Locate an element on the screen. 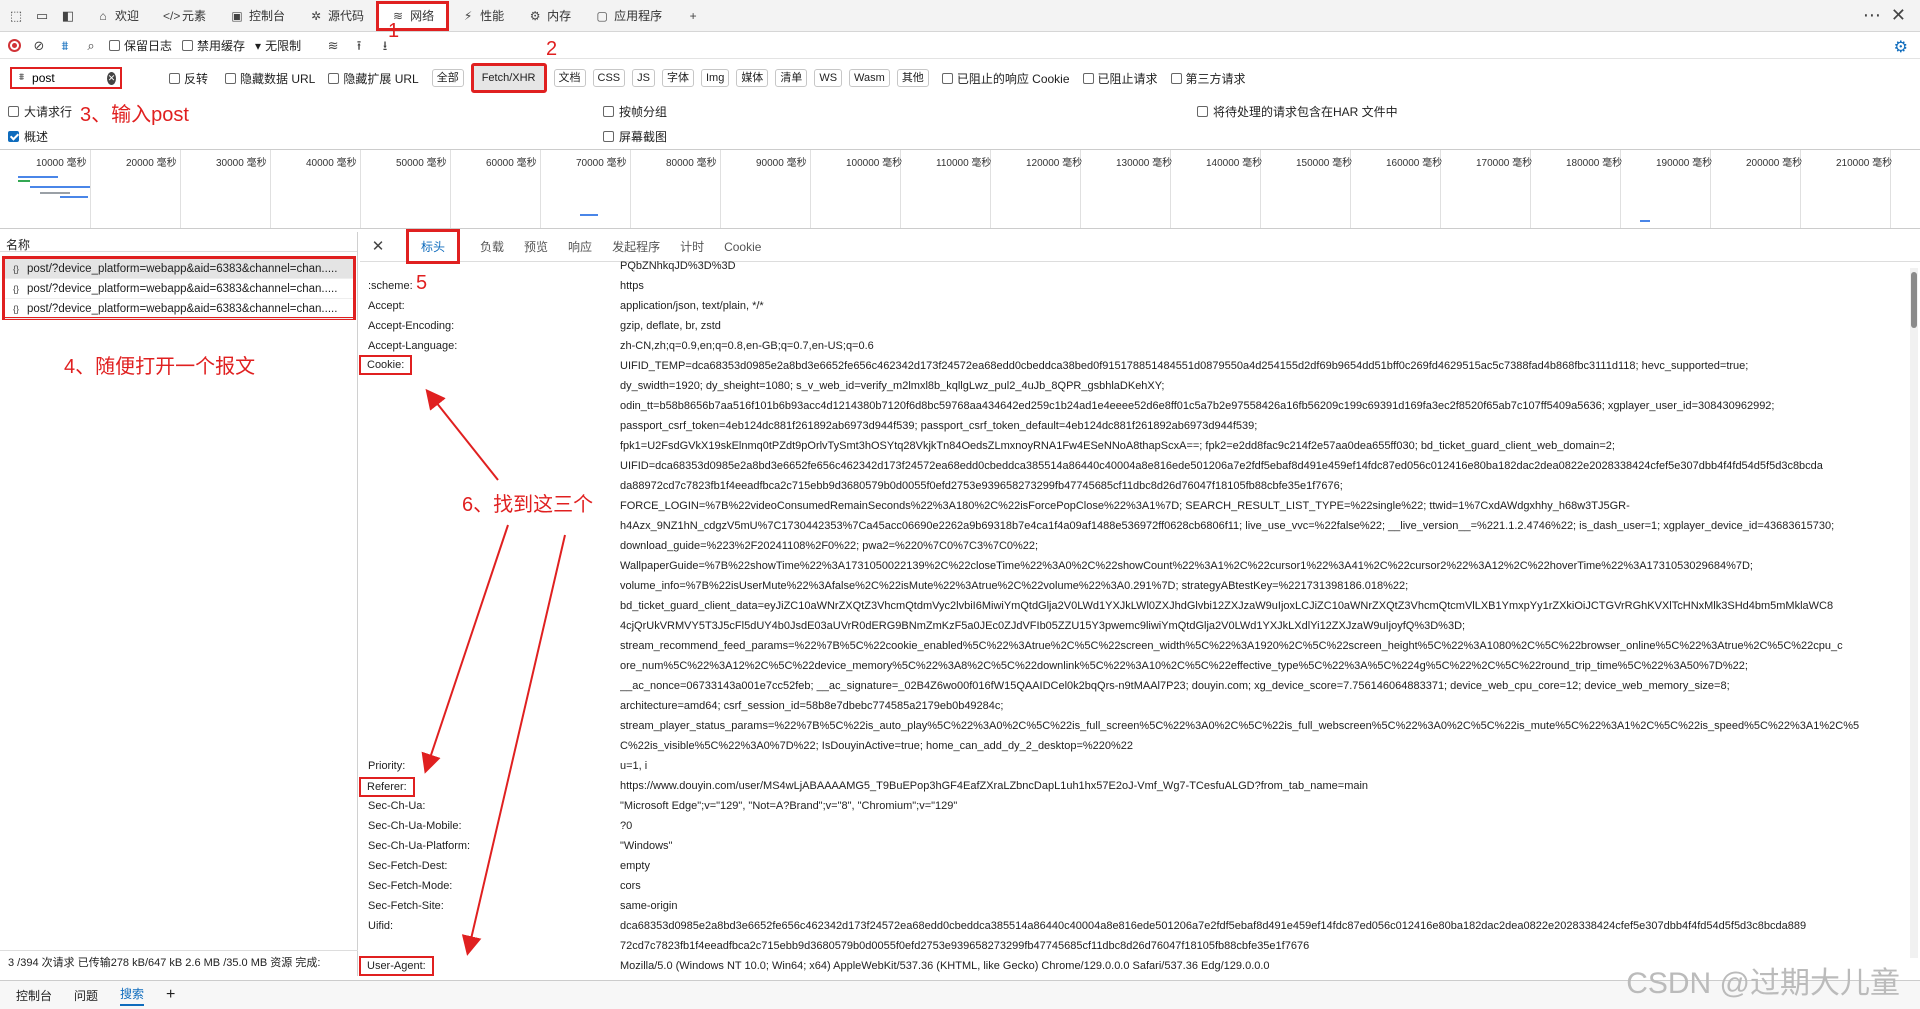 Image resolution: width=1920 pixels, height=1009 pixels. tab-welcome: ⌂ 欢迎 is located at coordinates (117, 16).